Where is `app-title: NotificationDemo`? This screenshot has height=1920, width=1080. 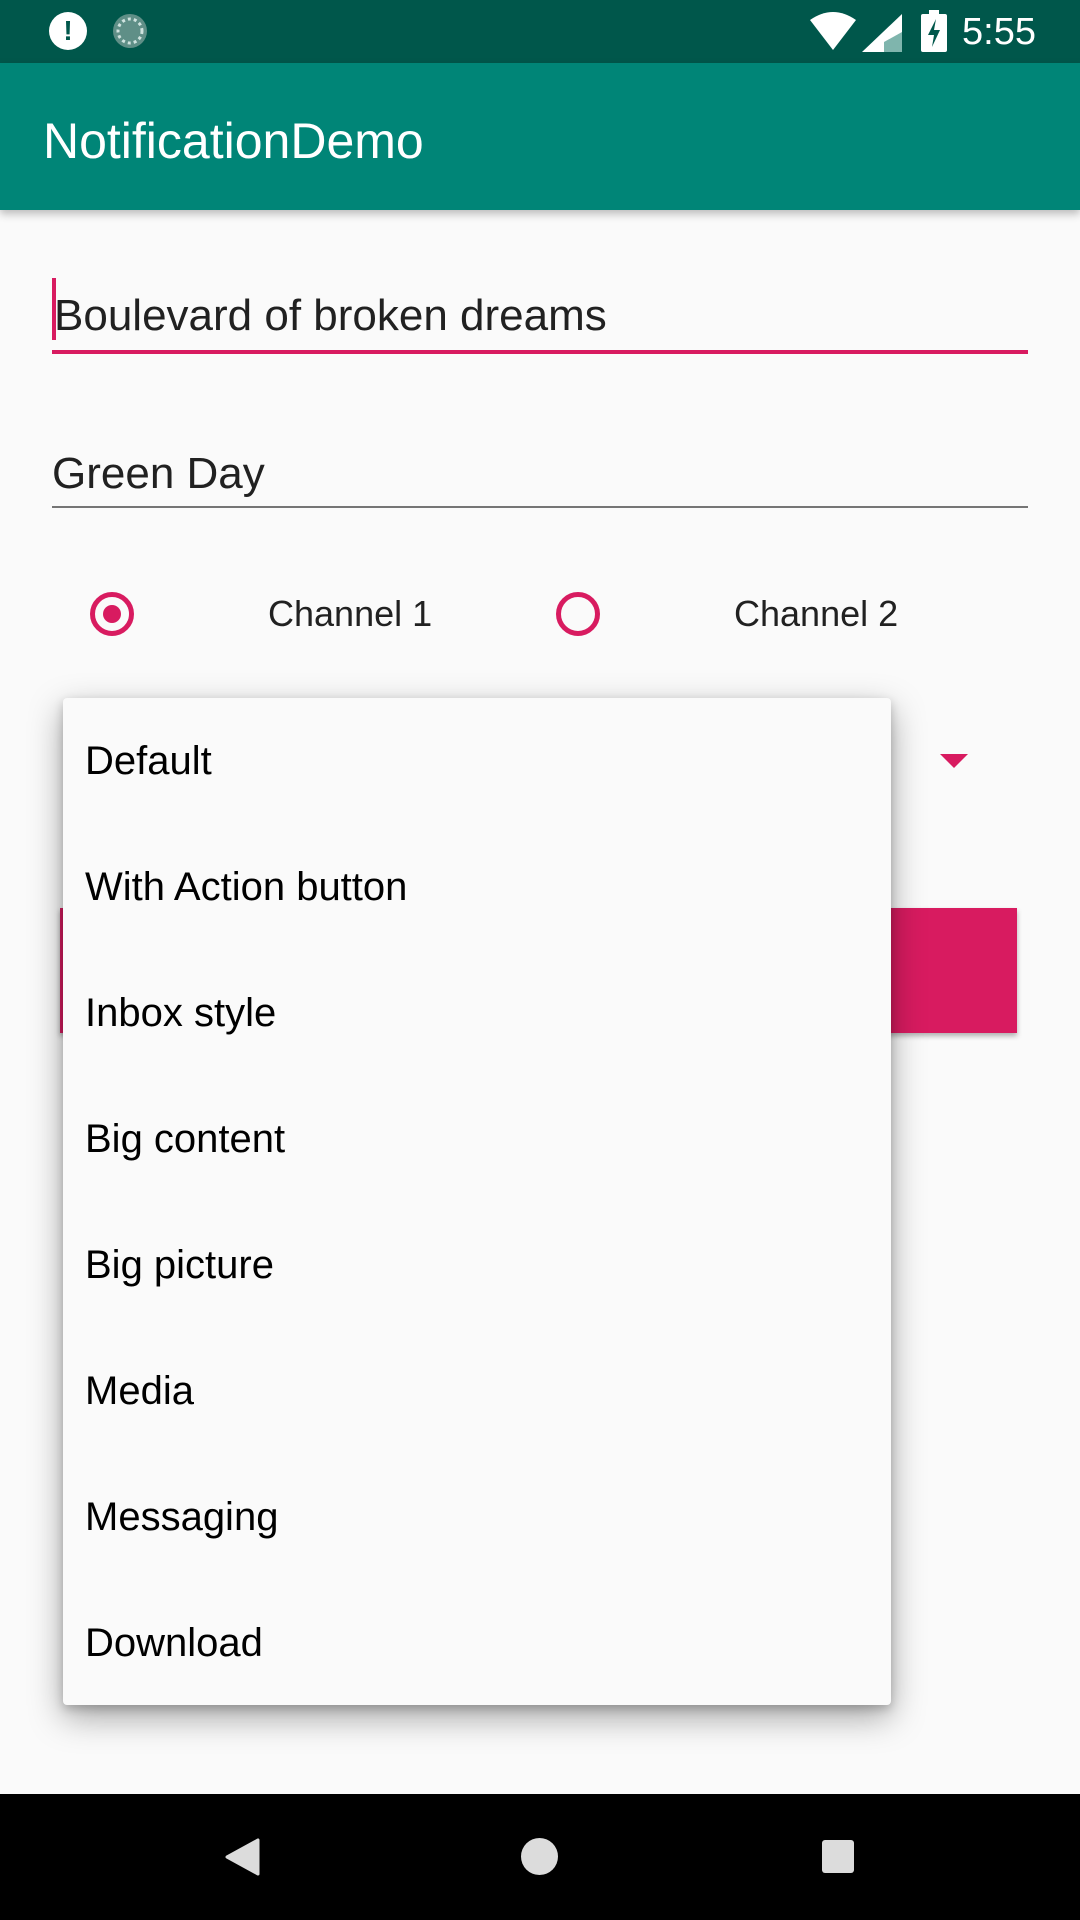 app-title: NotificationDemo is located at coordinates (233, 141).